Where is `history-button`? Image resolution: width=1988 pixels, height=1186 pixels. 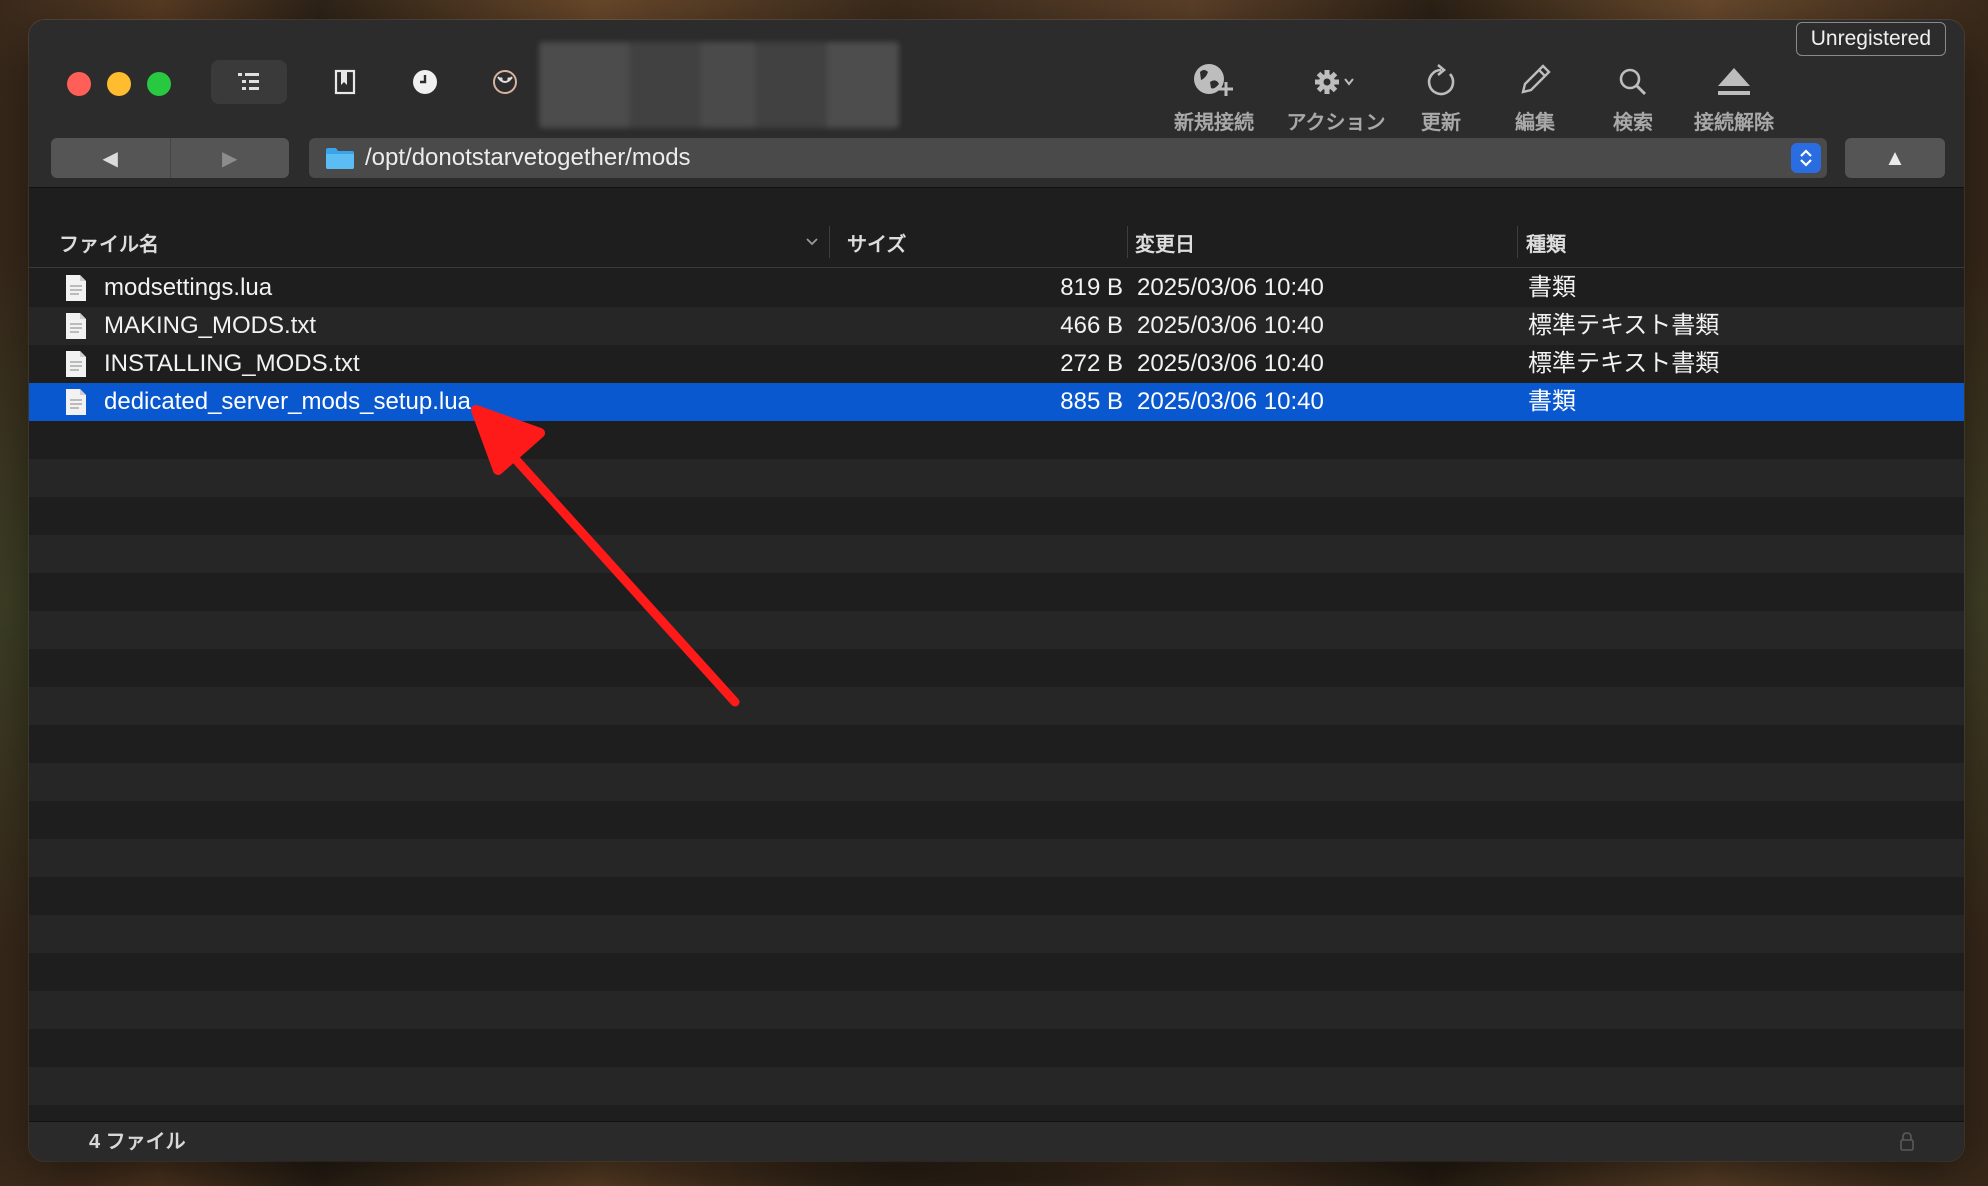 history-button is located at coordinates (425, 82).